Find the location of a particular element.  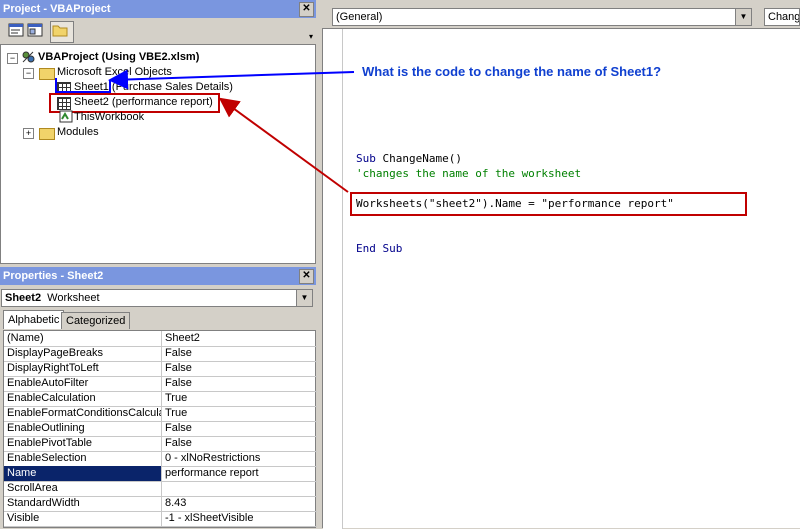

blue-arrow-to-sheet1 is located at coordinates (231, 79).